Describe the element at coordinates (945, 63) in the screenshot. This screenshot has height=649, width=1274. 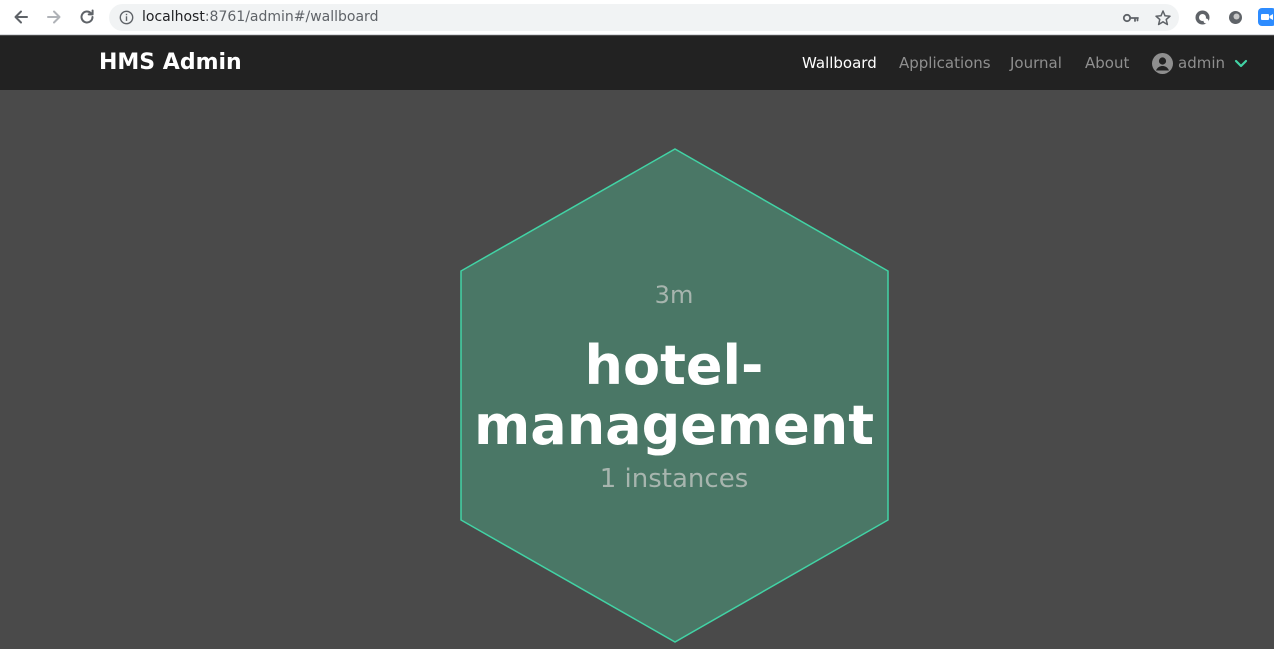
I see `nav-item-applications: Applications` at that location.